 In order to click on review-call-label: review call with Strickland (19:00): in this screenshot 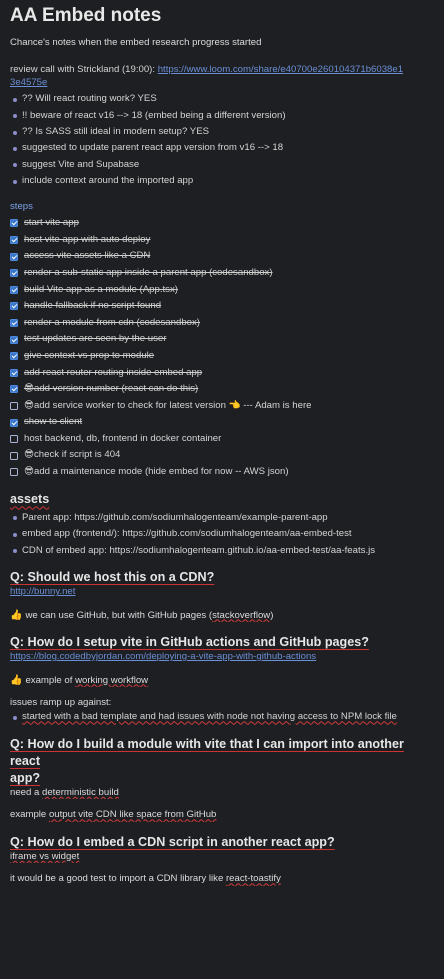, I will do `click(84, 70)`.